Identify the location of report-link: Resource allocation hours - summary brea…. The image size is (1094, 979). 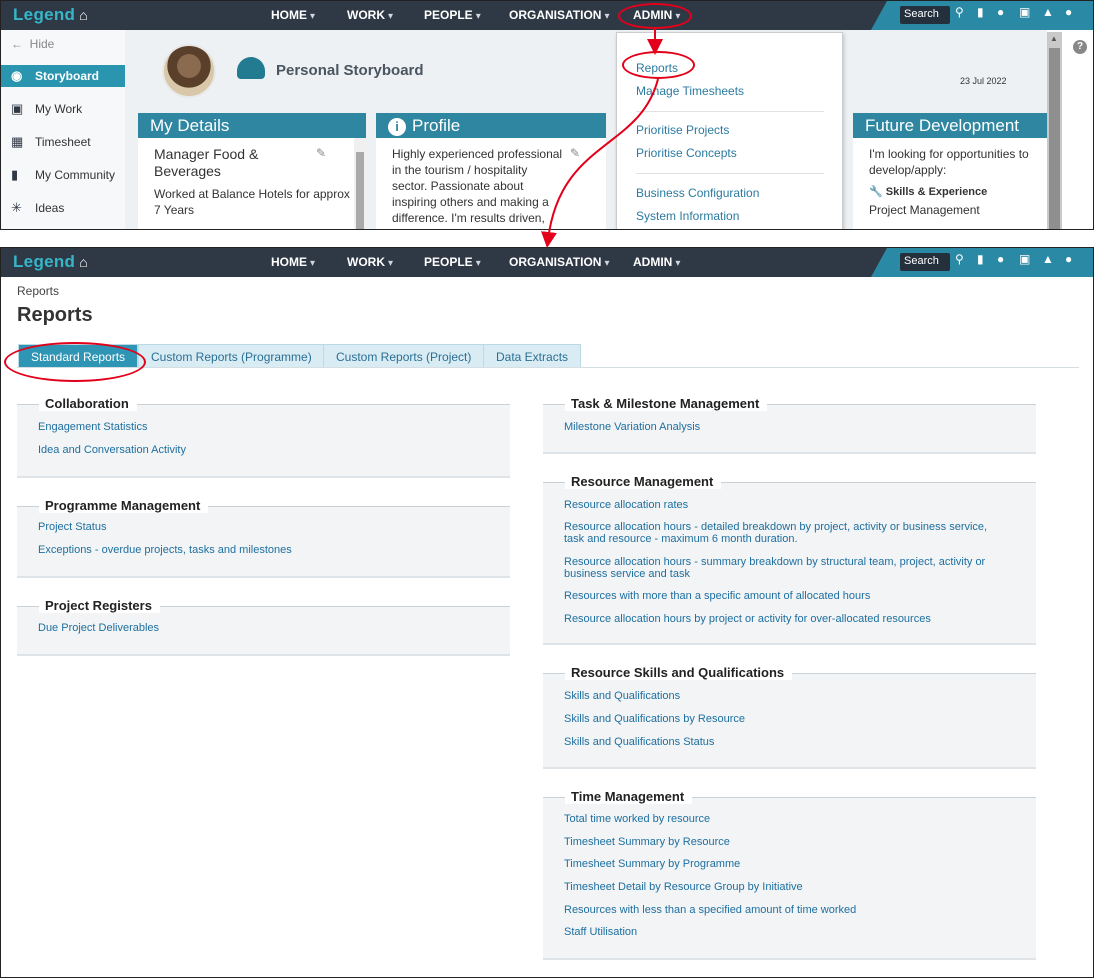
(779, 568).